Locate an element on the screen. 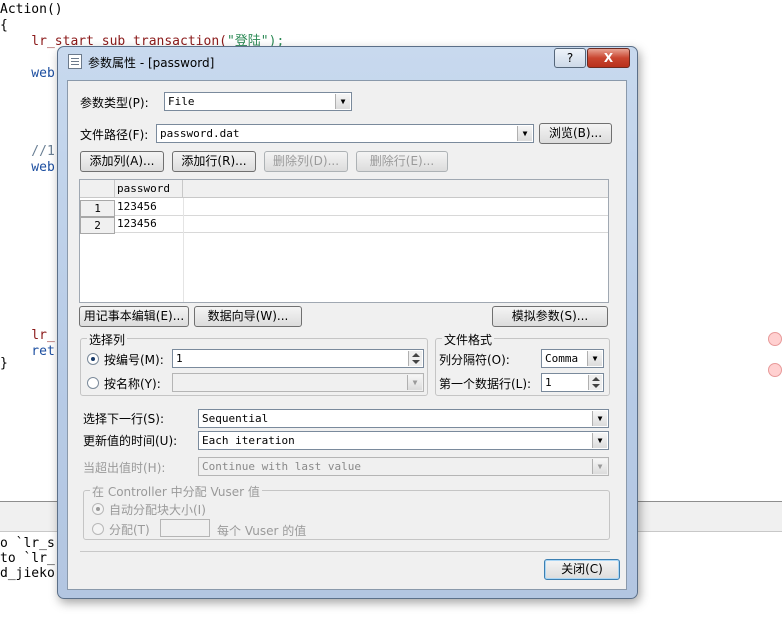  file-format-title: 文件格式 is located at coordinates (468, 339).